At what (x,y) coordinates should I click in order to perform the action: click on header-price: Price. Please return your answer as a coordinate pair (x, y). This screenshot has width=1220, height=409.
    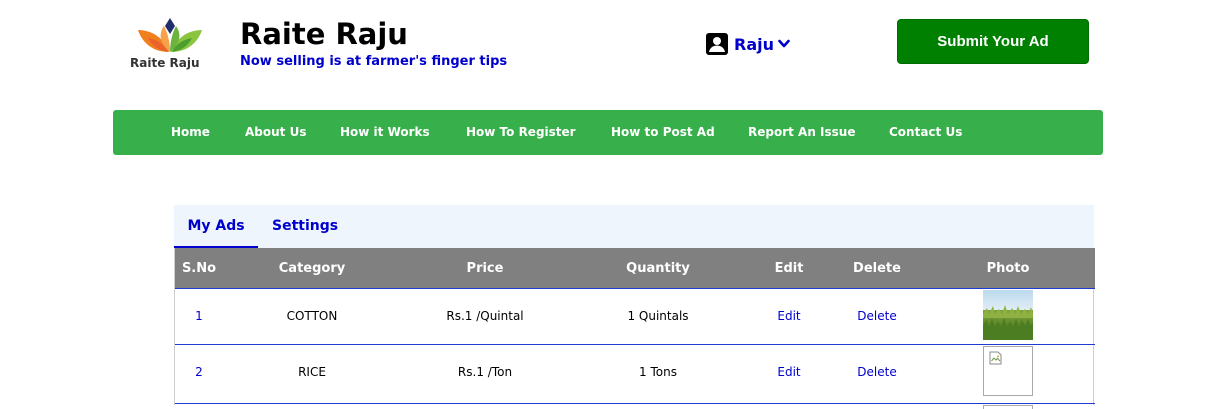
    Looking at the image, I should click on (485, 268).